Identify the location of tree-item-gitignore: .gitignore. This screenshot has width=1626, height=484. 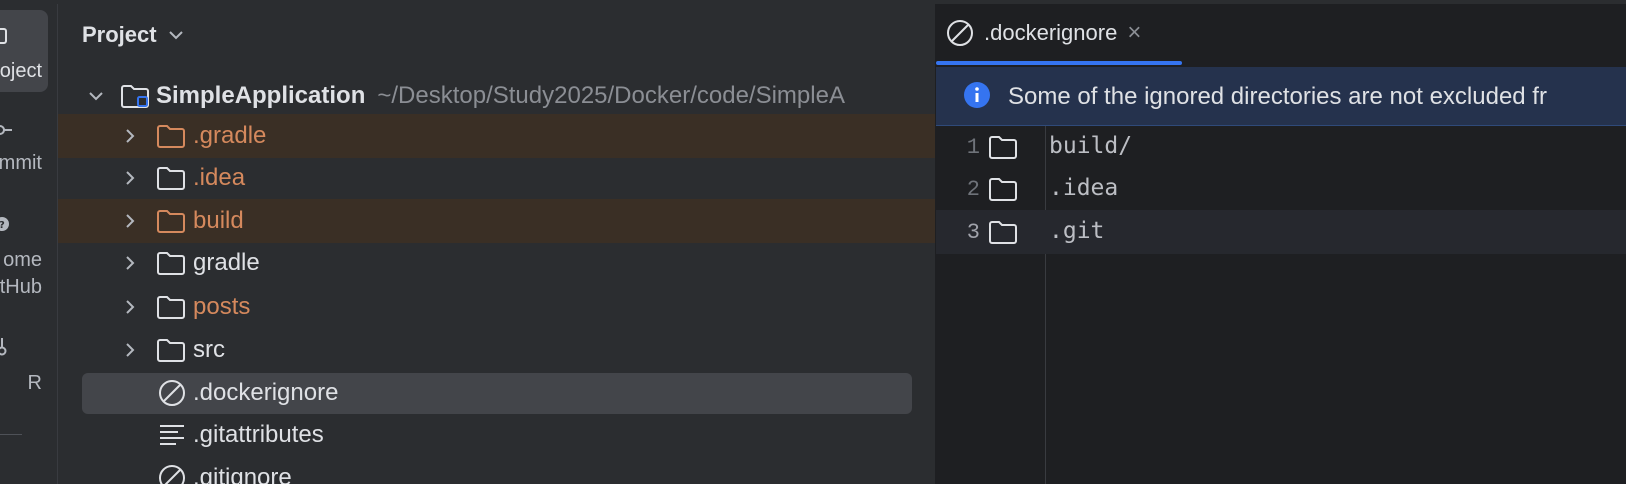
(496, 470).